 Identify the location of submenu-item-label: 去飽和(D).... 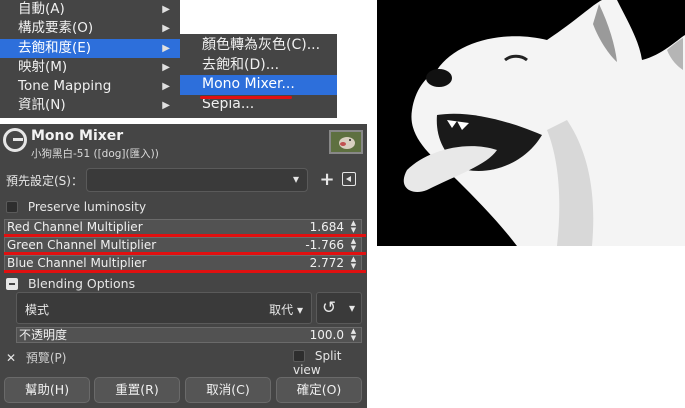
(241, 64).